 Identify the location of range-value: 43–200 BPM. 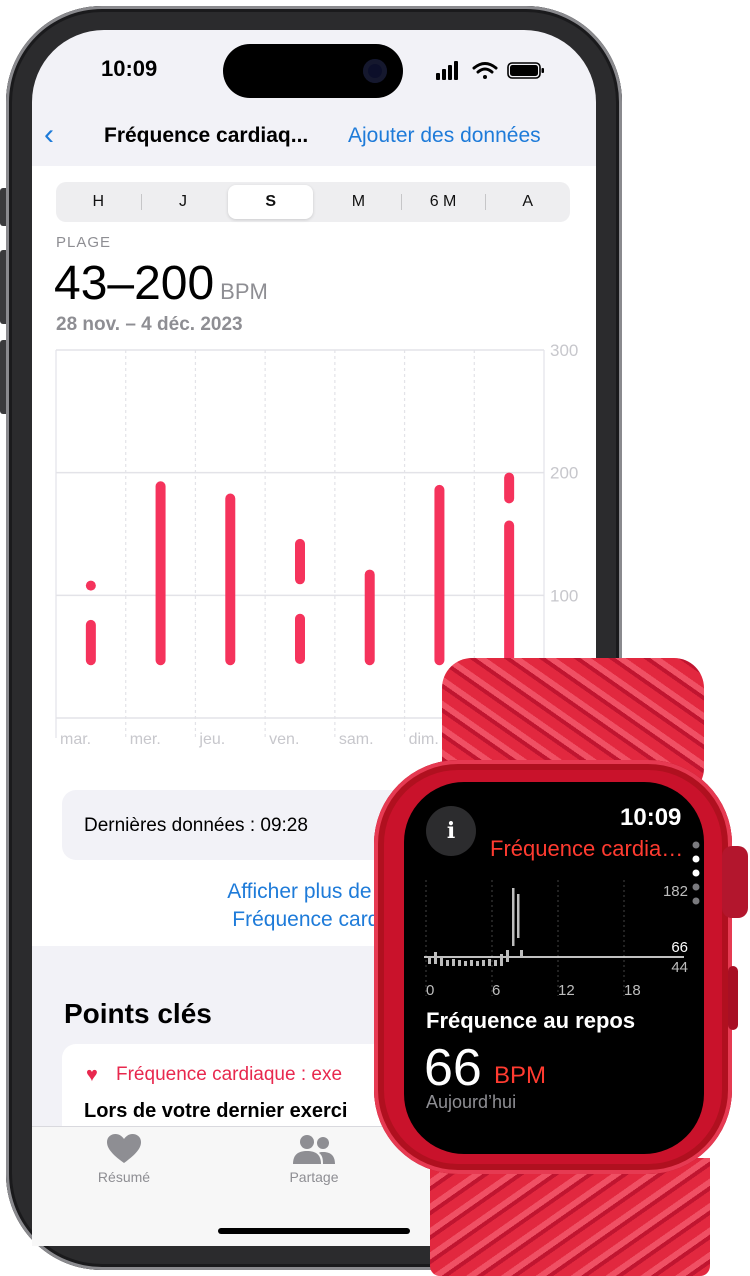
(161, 283).